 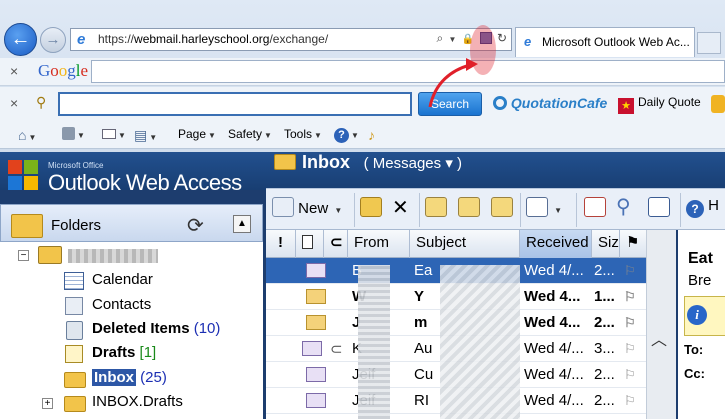 What do you see at coordinates (659, 338) in the screenshot?
I see `scroll-up-icon: ︿` at bounding box center [659, 338].